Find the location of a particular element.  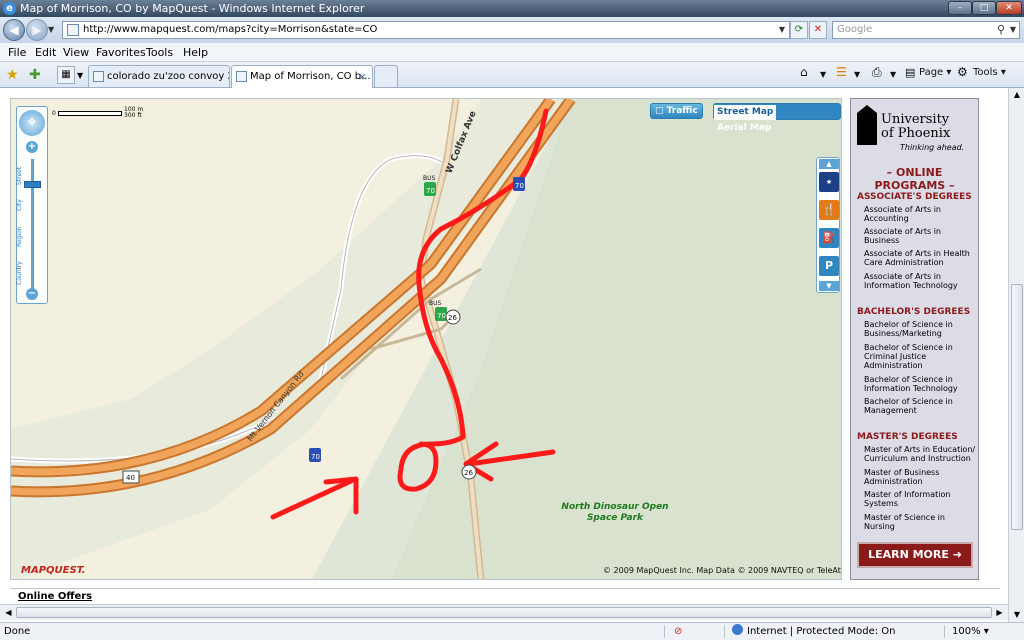

feeds-icon: ☰ is located at coordinates (841, 72).